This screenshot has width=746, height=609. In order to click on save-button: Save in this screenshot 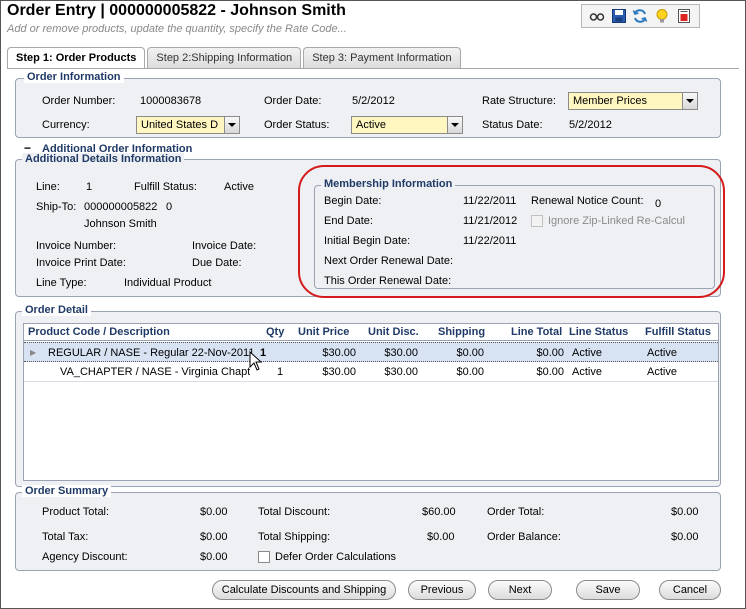, I will do `click(608, 590)`.